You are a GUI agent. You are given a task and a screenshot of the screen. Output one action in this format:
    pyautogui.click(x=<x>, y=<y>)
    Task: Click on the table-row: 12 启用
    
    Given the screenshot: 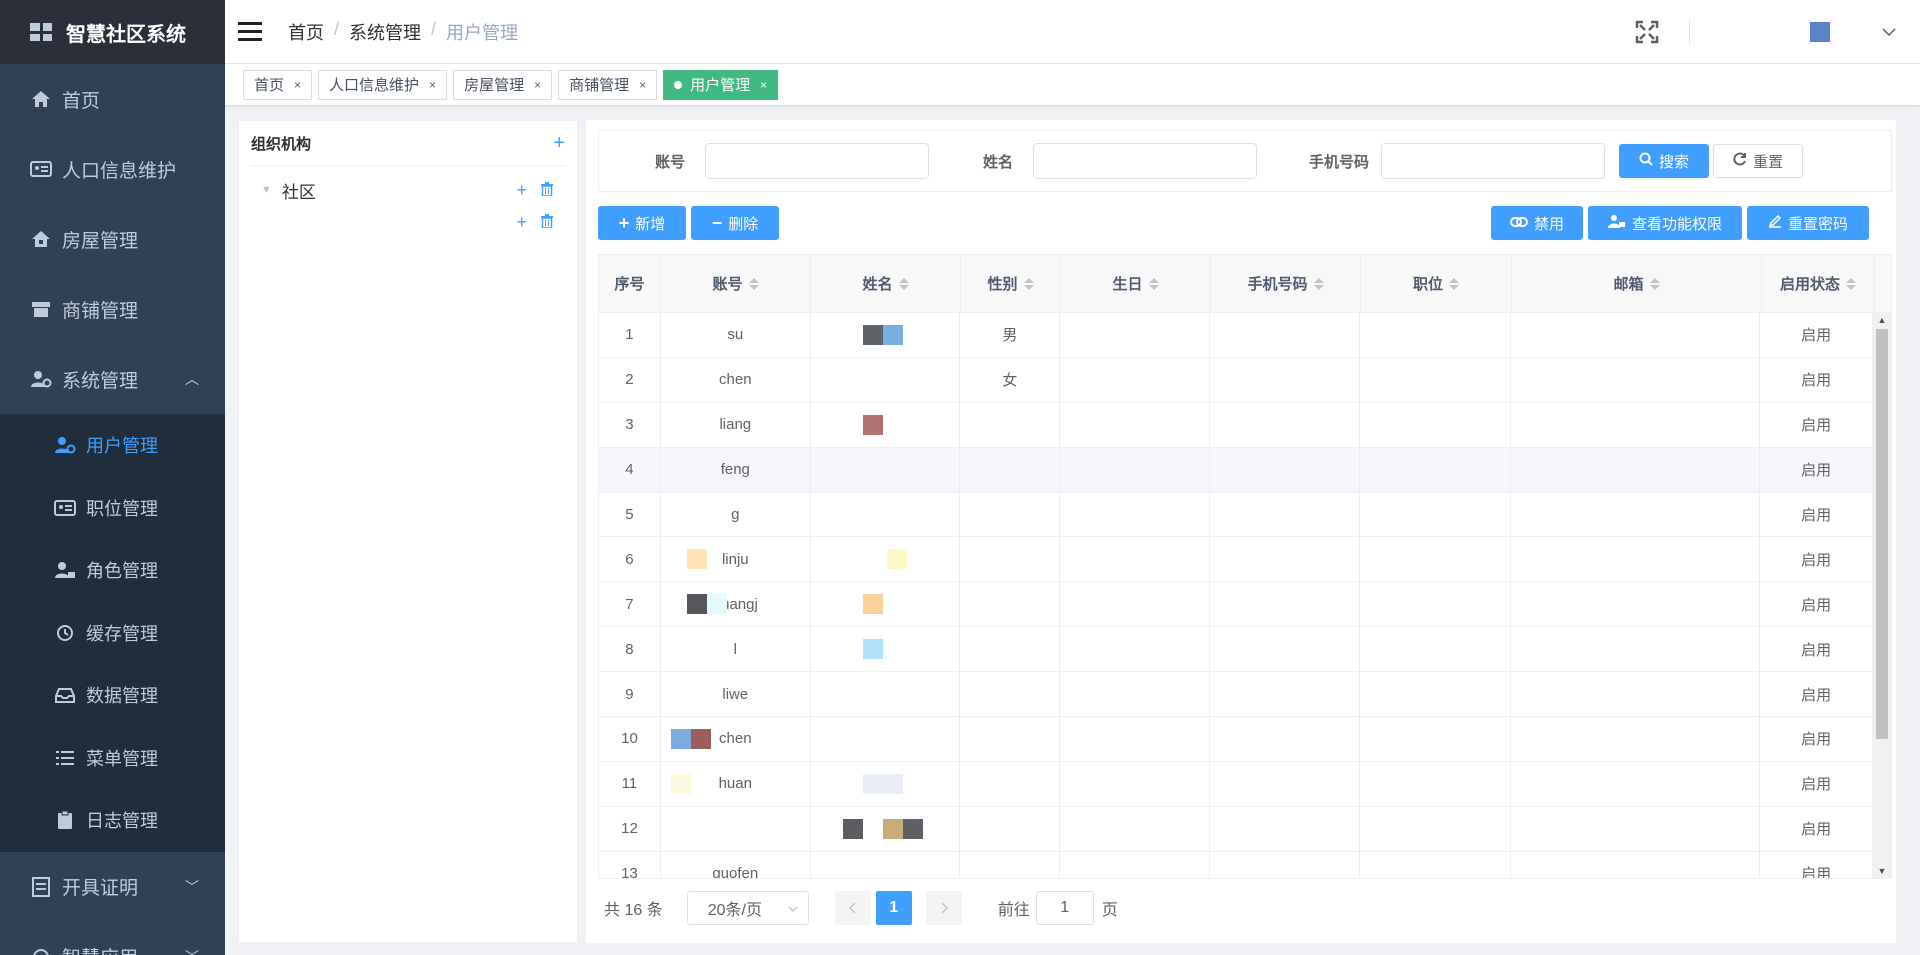 What is the action you would take?
    pyautogui.click(x=1236, y=829)
    